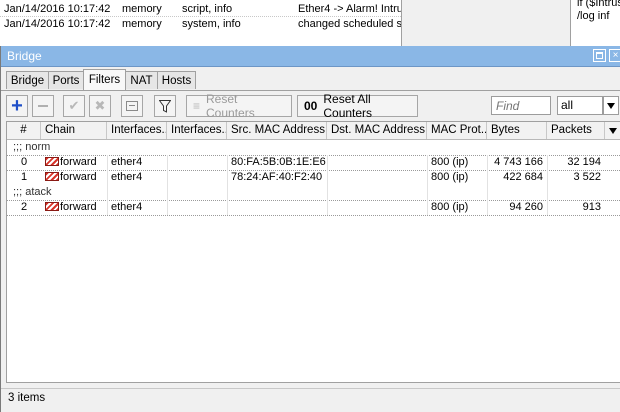 The height and width of the screenshot is (412, 620). I want to click on find-input, so click(521, 105).